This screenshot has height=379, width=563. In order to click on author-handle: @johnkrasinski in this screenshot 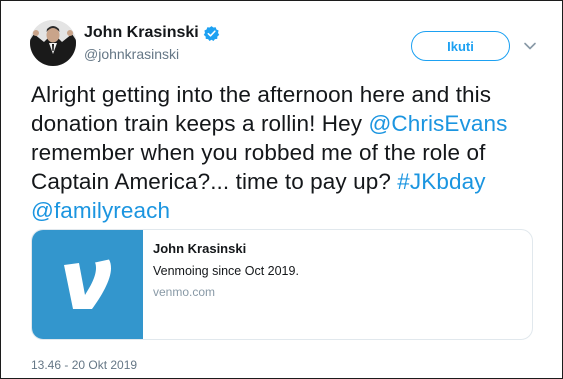, I will do `click(131, 54)`.